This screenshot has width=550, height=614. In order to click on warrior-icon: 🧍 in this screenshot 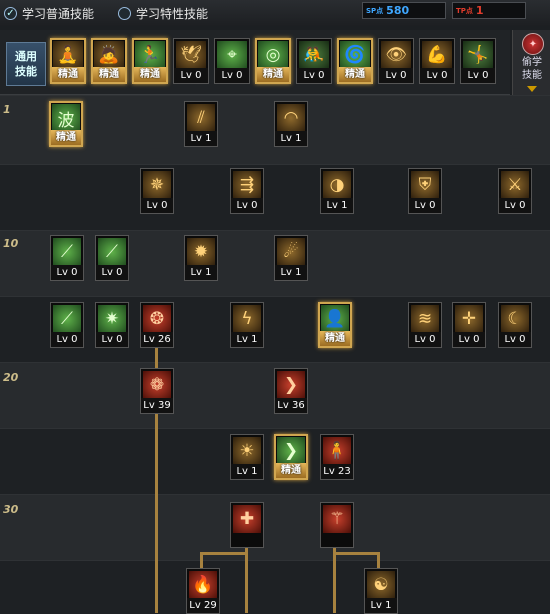, I will do `click(337, 451)`.